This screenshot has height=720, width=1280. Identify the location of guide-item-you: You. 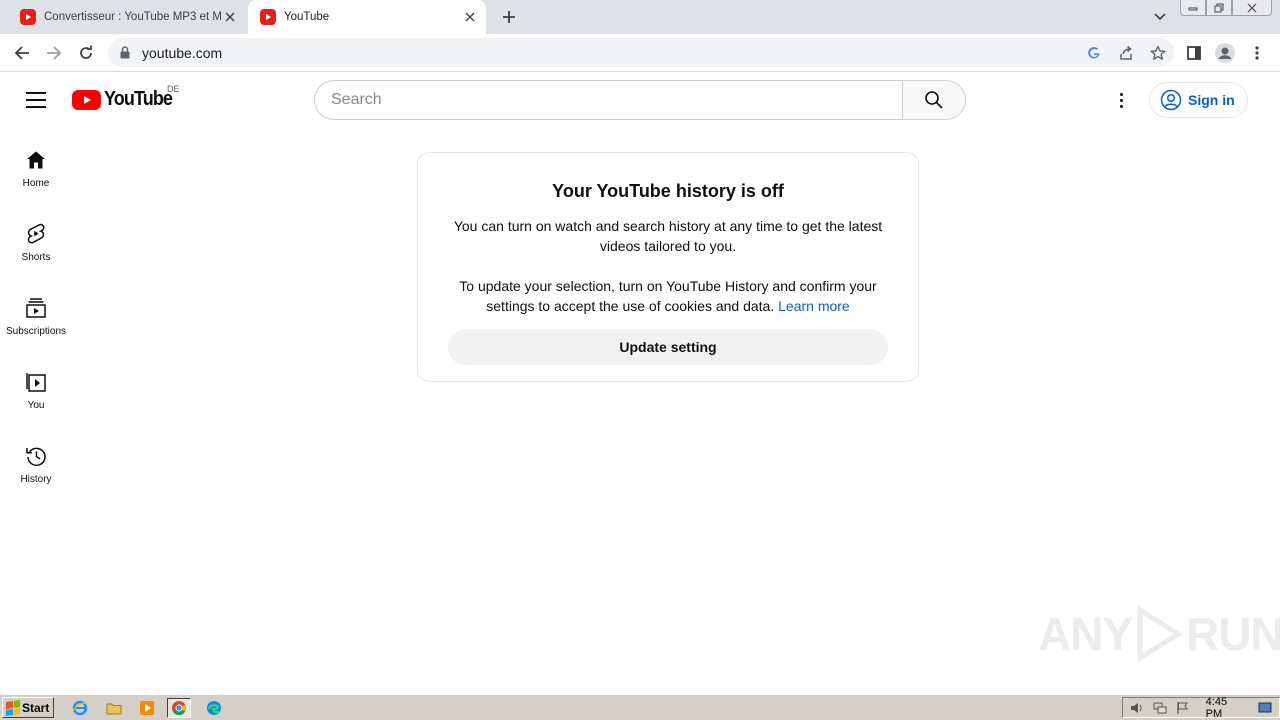
(36, 387).